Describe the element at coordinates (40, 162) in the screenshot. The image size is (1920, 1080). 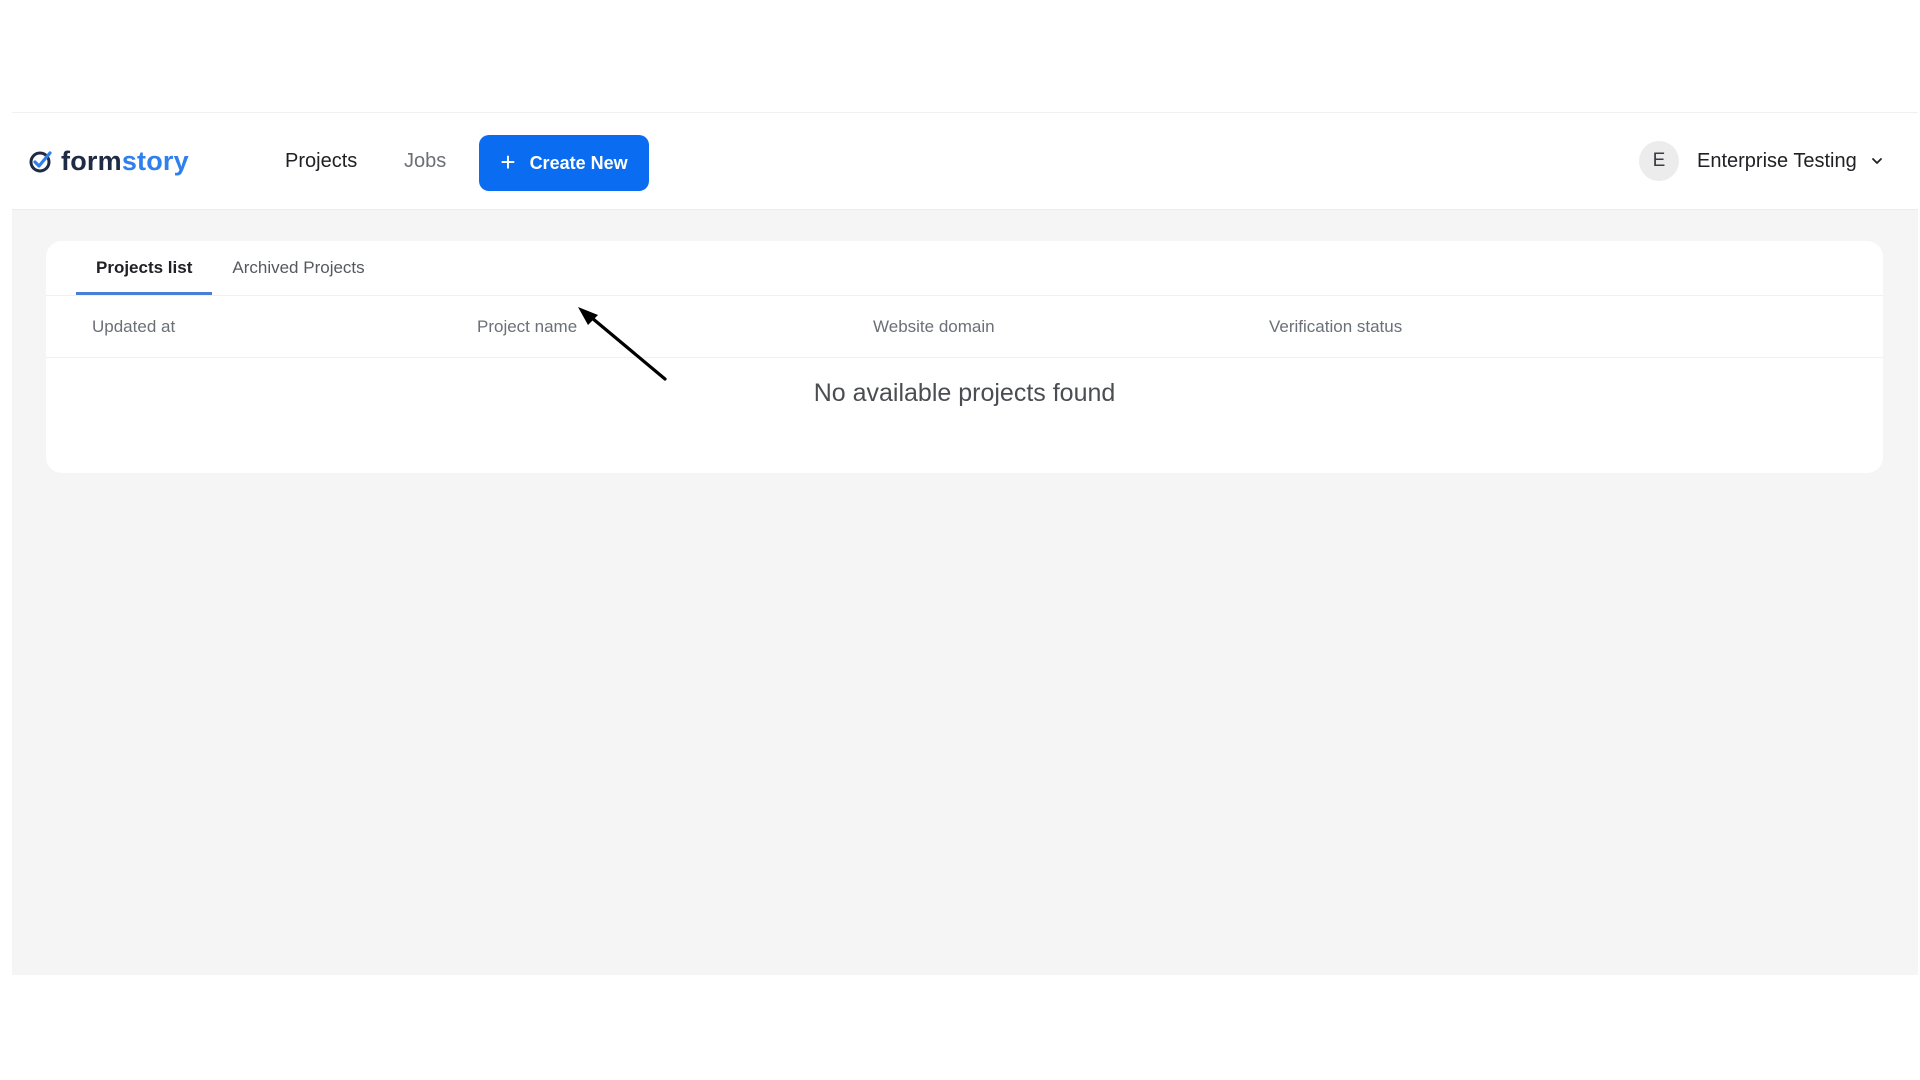
I see `formstory-check-icon` at that location.